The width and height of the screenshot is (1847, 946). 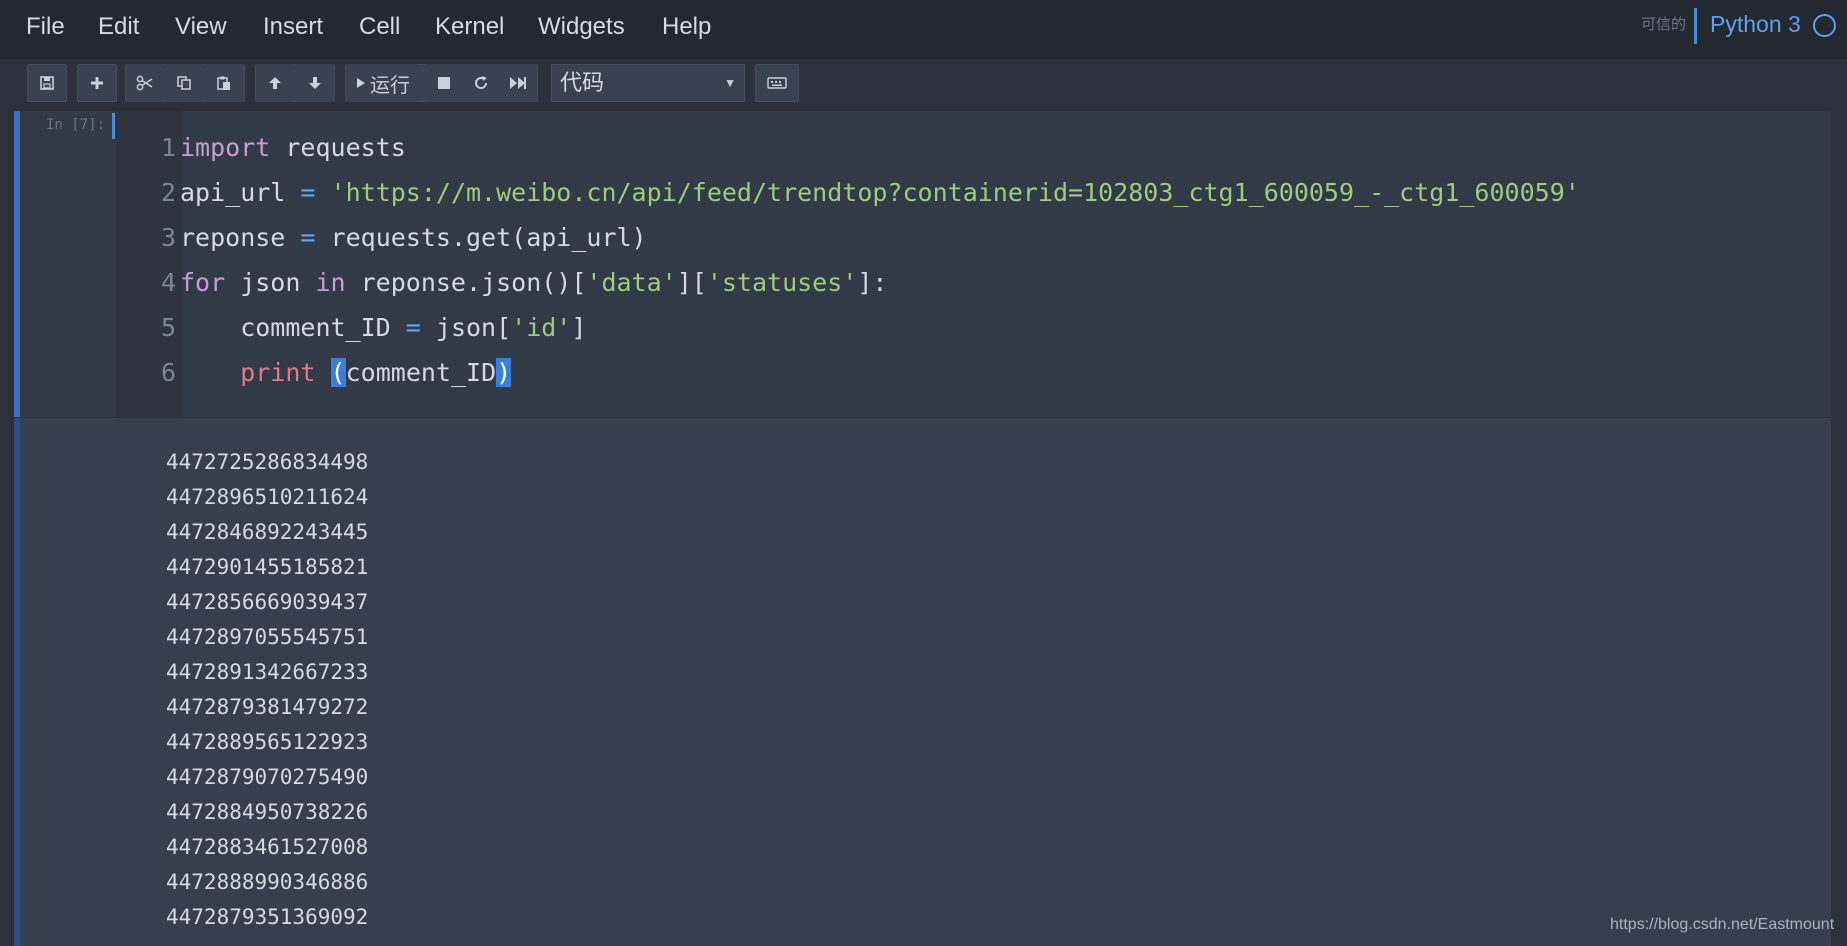 What do you see at coordinates (201, 27) in the screenshot?
I see `menu-view: View` at bounding box center [201, 27].